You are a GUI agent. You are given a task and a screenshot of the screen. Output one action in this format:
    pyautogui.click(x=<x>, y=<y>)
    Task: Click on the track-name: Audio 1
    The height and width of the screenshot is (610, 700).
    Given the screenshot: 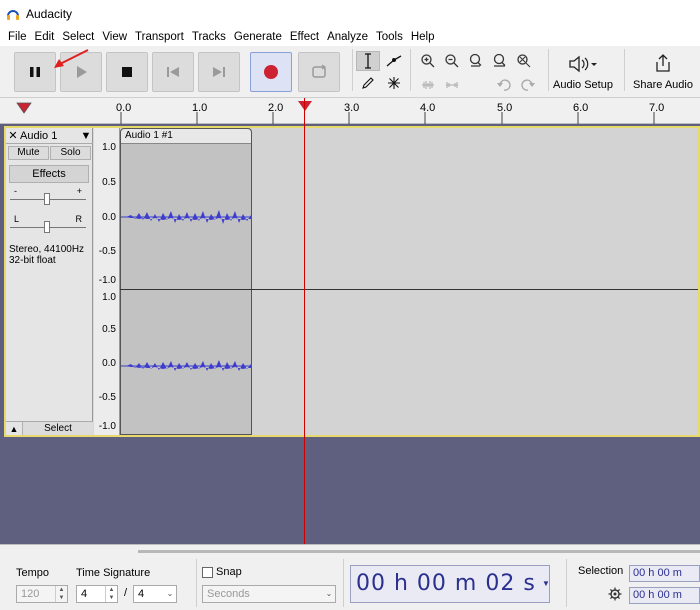 What is the action you would take?
    pyautogui.click(x=49, y=136)
    